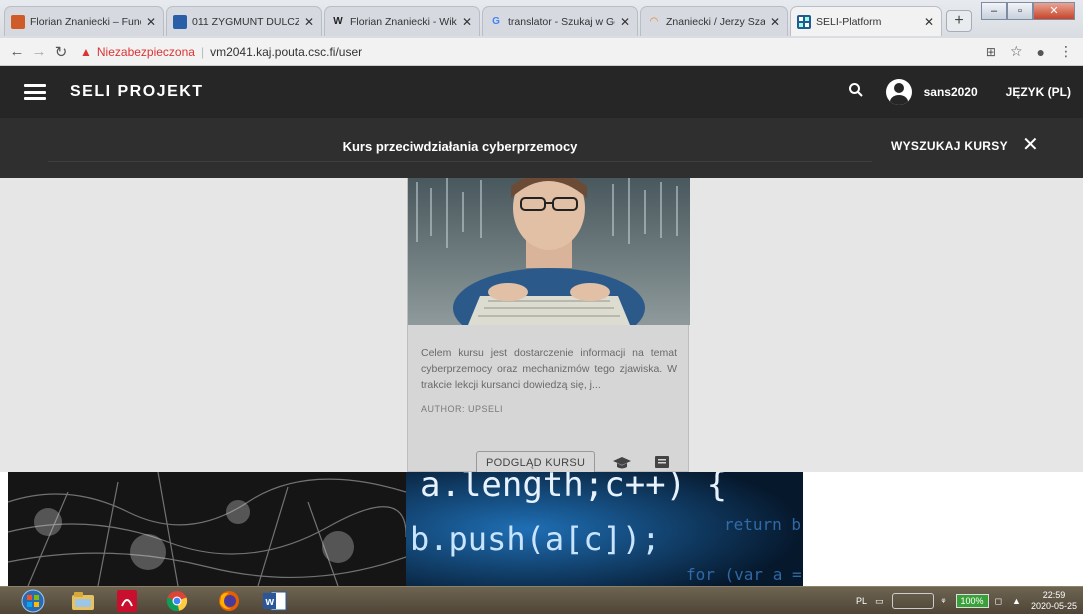  What do you see at coordinates (994, 11) in the screenshot?
I see `minimize-button: –` at bounding box center [994, 11].